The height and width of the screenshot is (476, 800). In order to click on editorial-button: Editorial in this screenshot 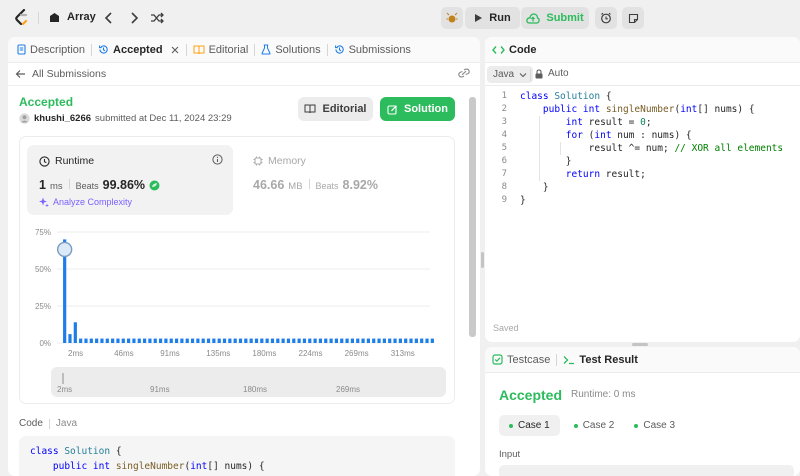, I will do `click(335, 109)`.